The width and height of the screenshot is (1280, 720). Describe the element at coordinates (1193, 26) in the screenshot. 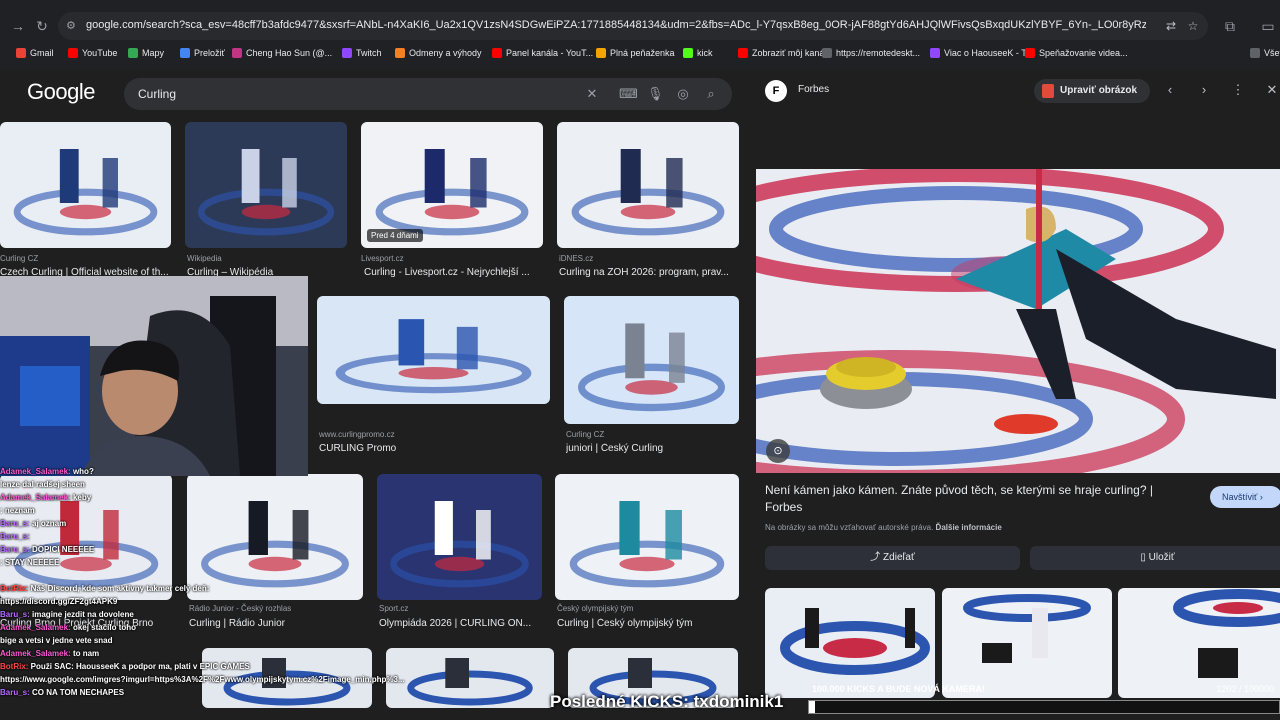

I see `bookmark-star-icon: ☆` at that location.